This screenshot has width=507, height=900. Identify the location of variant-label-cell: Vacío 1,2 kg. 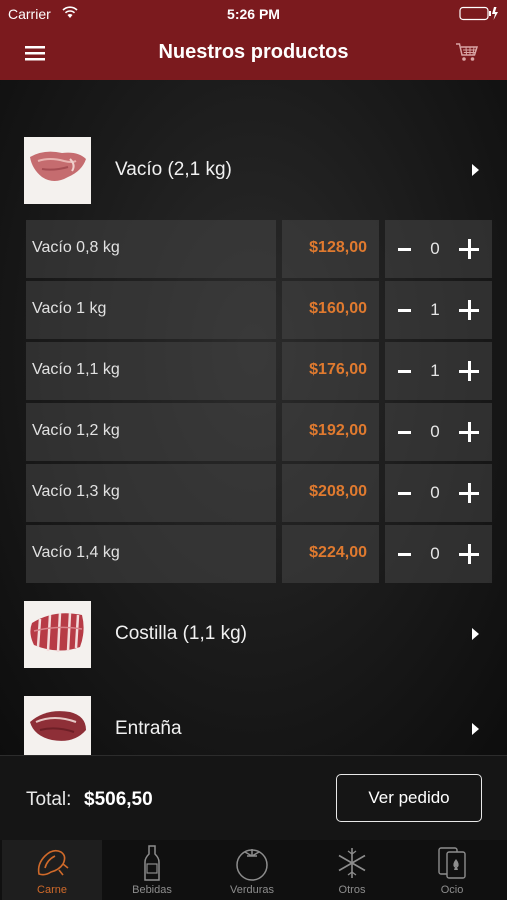
(151, 432).